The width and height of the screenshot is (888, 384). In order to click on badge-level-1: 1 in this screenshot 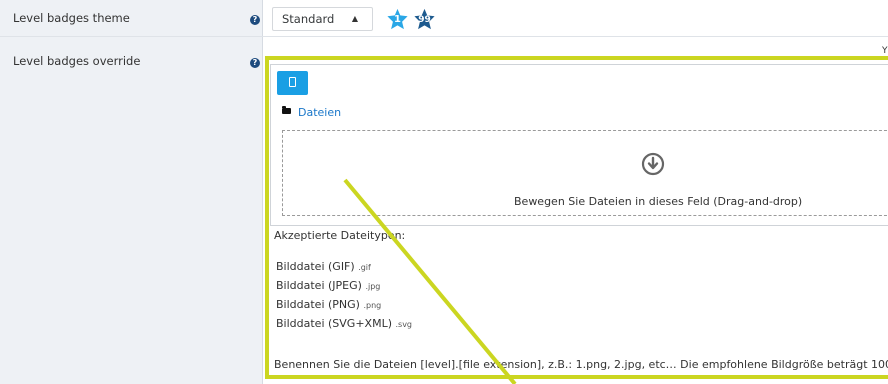, I will do `click(397, 19)`.